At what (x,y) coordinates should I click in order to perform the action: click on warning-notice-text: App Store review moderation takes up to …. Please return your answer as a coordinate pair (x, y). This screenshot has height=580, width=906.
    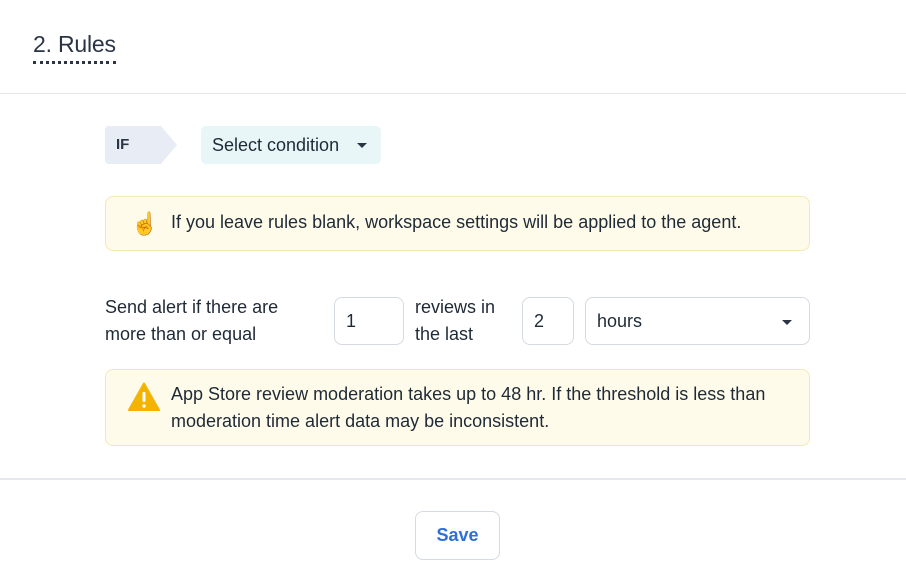
    Looking at the image, I should click on (468, 407).